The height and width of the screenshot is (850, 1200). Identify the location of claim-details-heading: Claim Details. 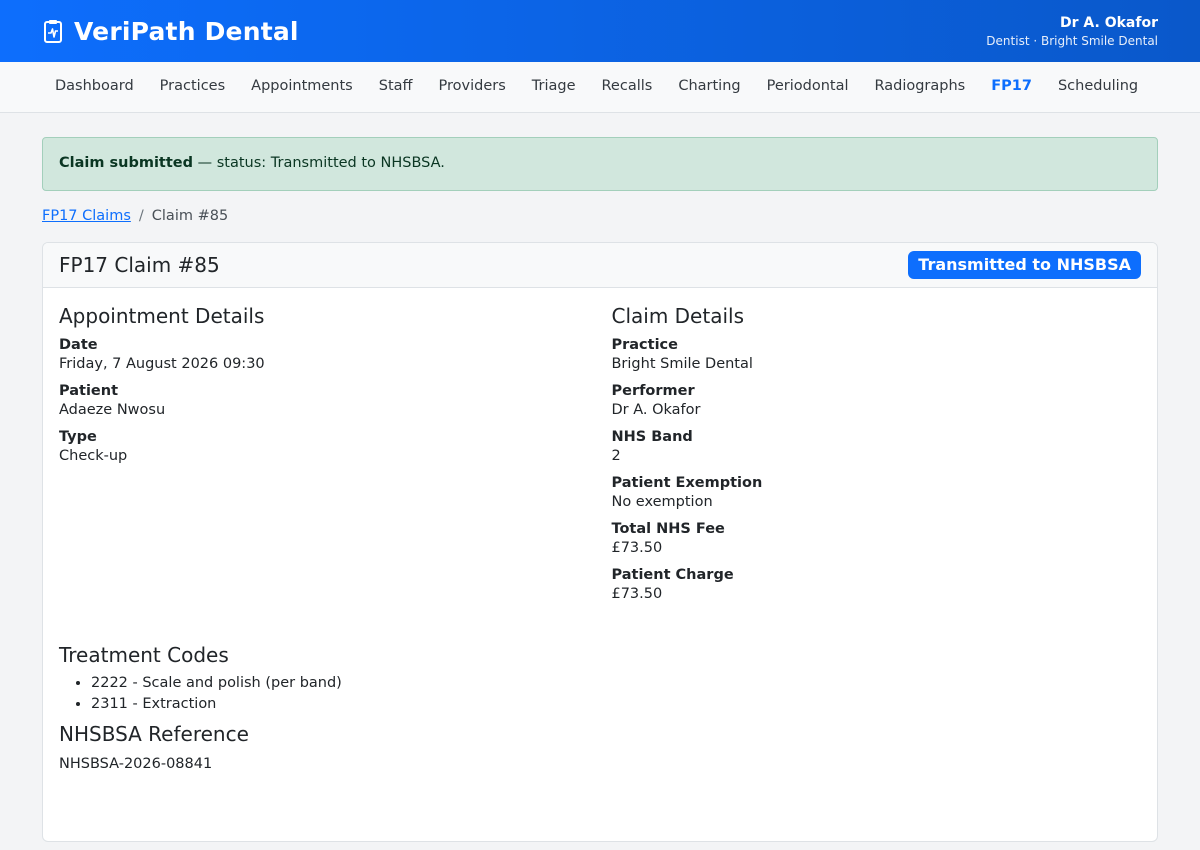
(677, 315).